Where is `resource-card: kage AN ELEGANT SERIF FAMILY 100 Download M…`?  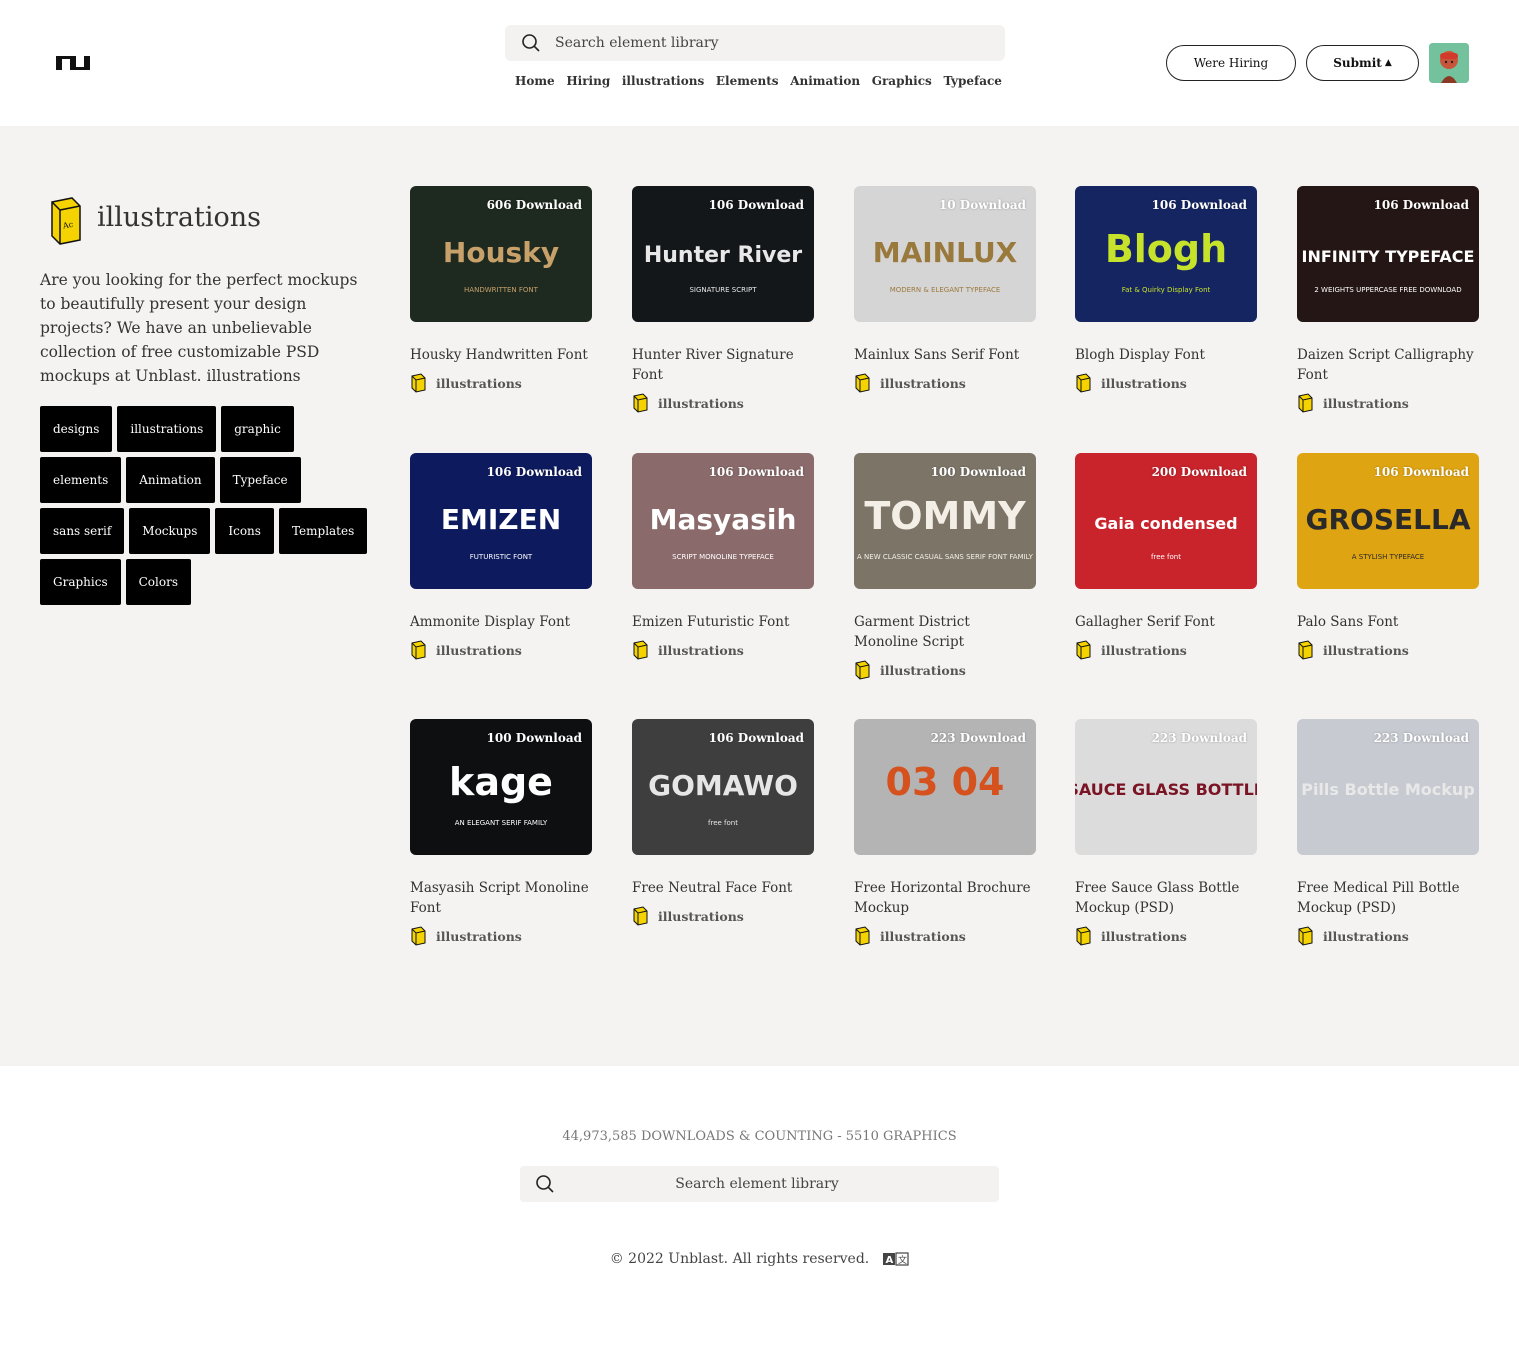
resource-card: kage AN ELEGANT SERIF FAMILY 100 Download M… is located at coordinates (501, 832).